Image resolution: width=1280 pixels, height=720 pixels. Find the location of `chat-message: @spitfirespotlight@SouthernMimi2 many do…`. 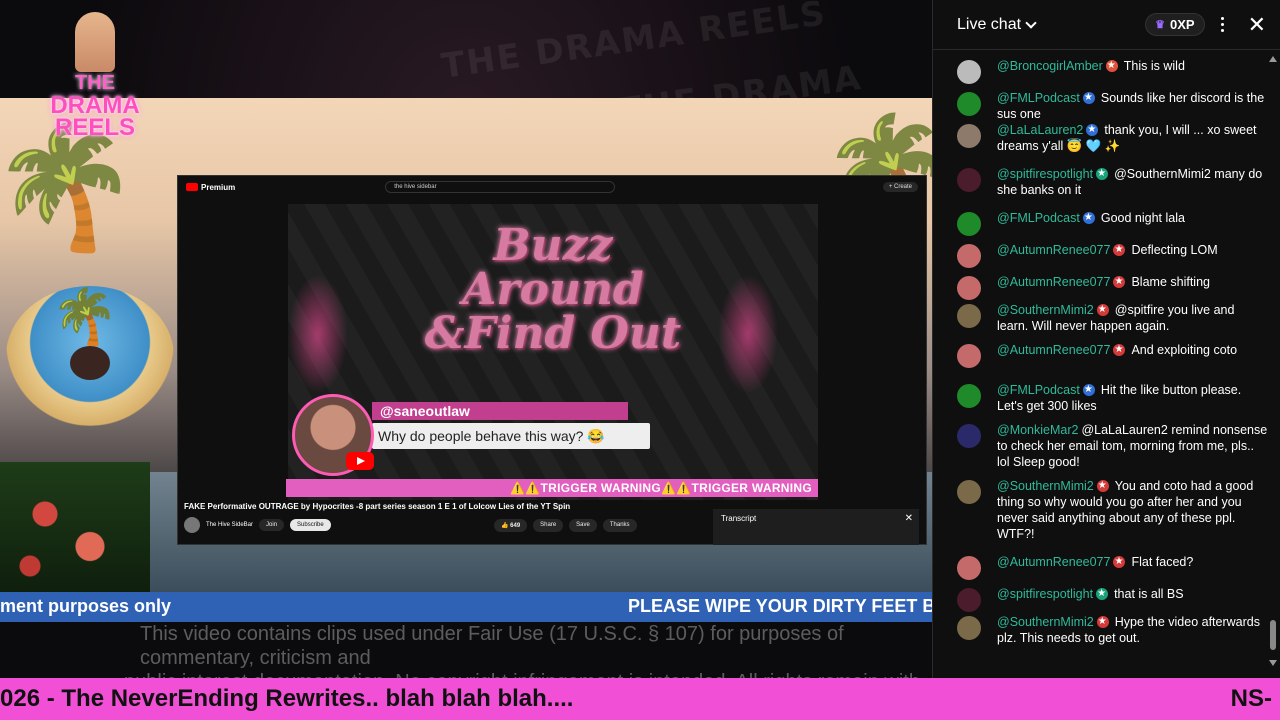

chat-message: @spitfirespotlight@SouthernMimi2 many do… is located at coordinates (1113, 188).